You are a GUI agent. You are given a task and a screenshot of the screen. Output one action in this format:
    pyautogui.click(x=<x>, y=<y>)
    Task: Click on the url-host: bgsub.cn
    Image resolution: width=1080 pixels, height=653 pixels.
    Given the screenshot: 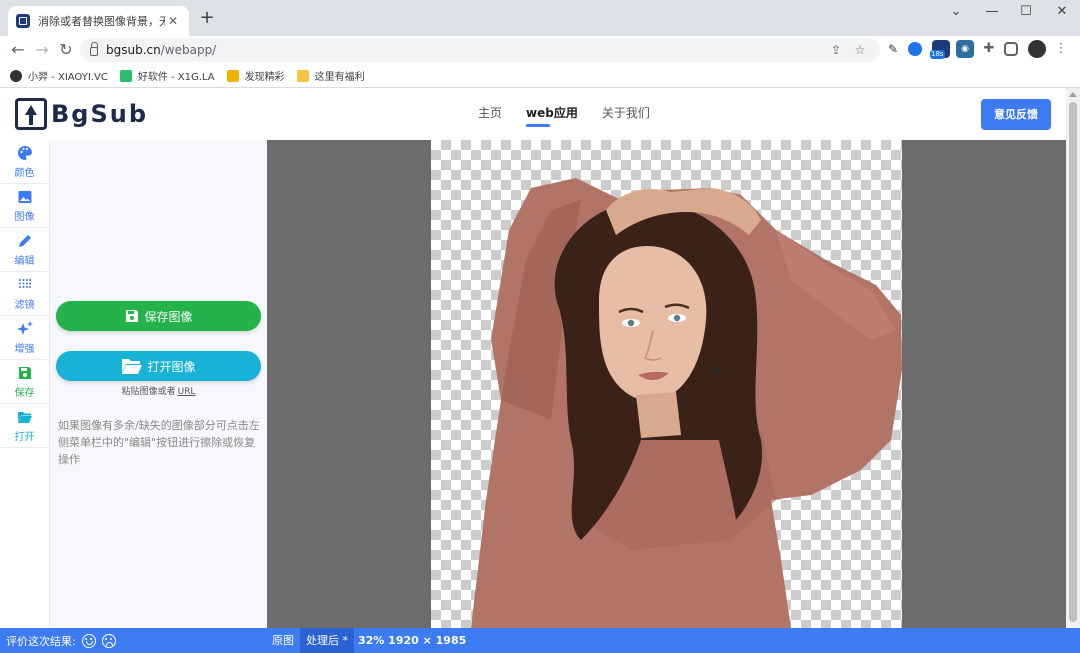 What is the action you would take?
    pyautogui.click(x=133, y=50)
    